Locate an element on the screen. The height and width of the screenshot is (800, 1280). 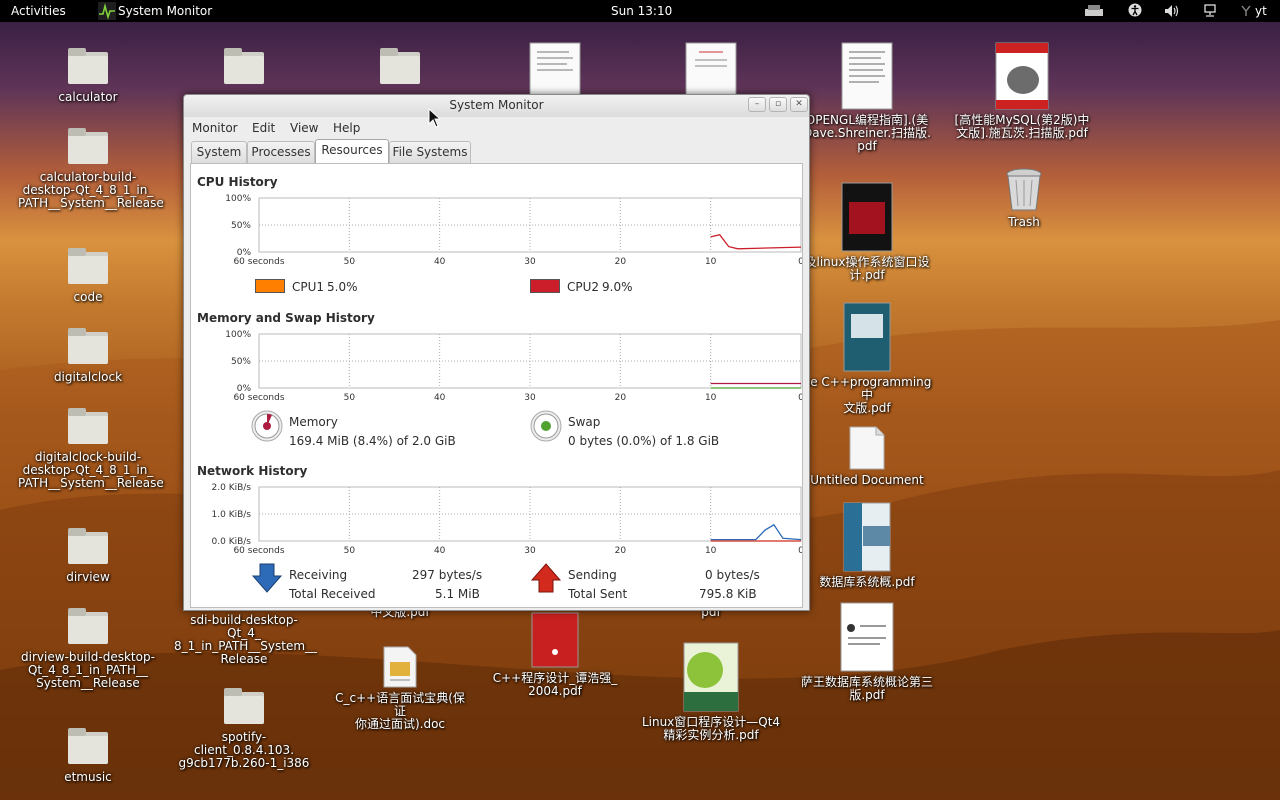
folder-label: System__Release is located at coordinates (88, 683).